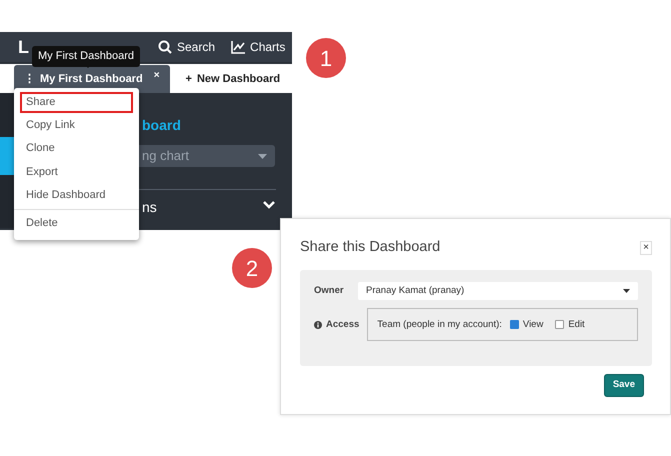 The width and height of the screenshot is (671, 456). I want to click on line-chart-icon, so click(238, 47).